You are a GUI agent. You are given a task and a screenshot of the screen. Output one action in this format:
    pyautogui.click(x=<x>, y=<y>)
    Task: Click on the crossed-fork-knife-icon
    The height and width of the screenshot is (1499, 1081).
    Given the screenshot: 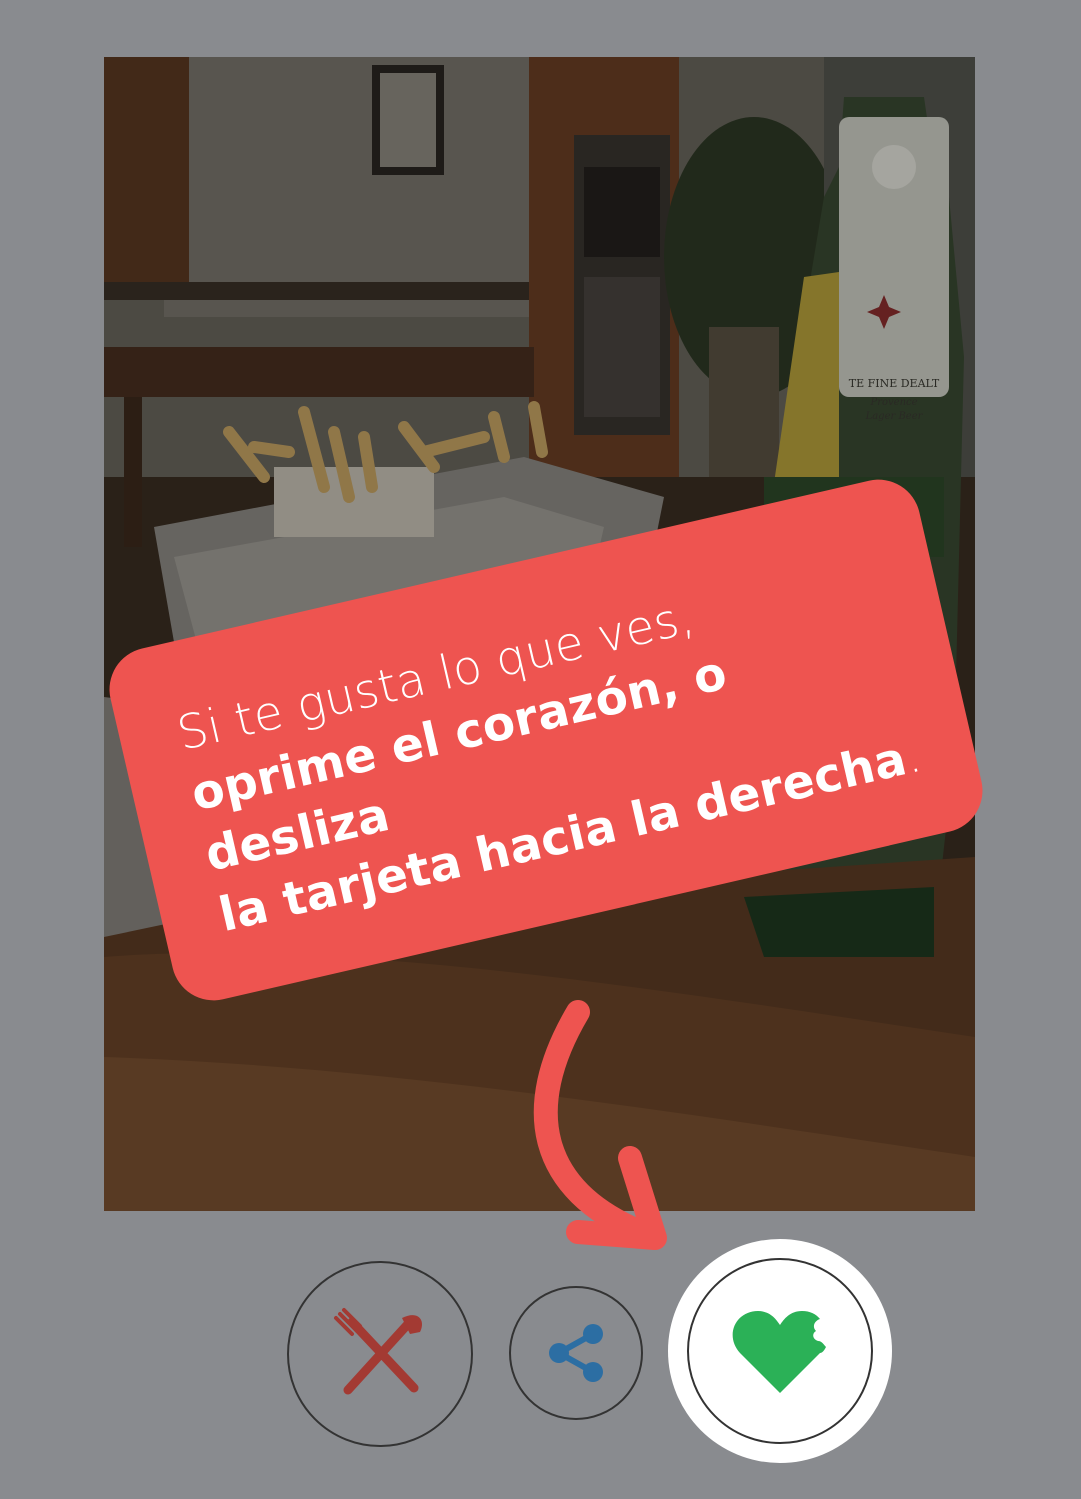 What is the action you would take?
    pyautogui.click(x=378, y=1351)
    